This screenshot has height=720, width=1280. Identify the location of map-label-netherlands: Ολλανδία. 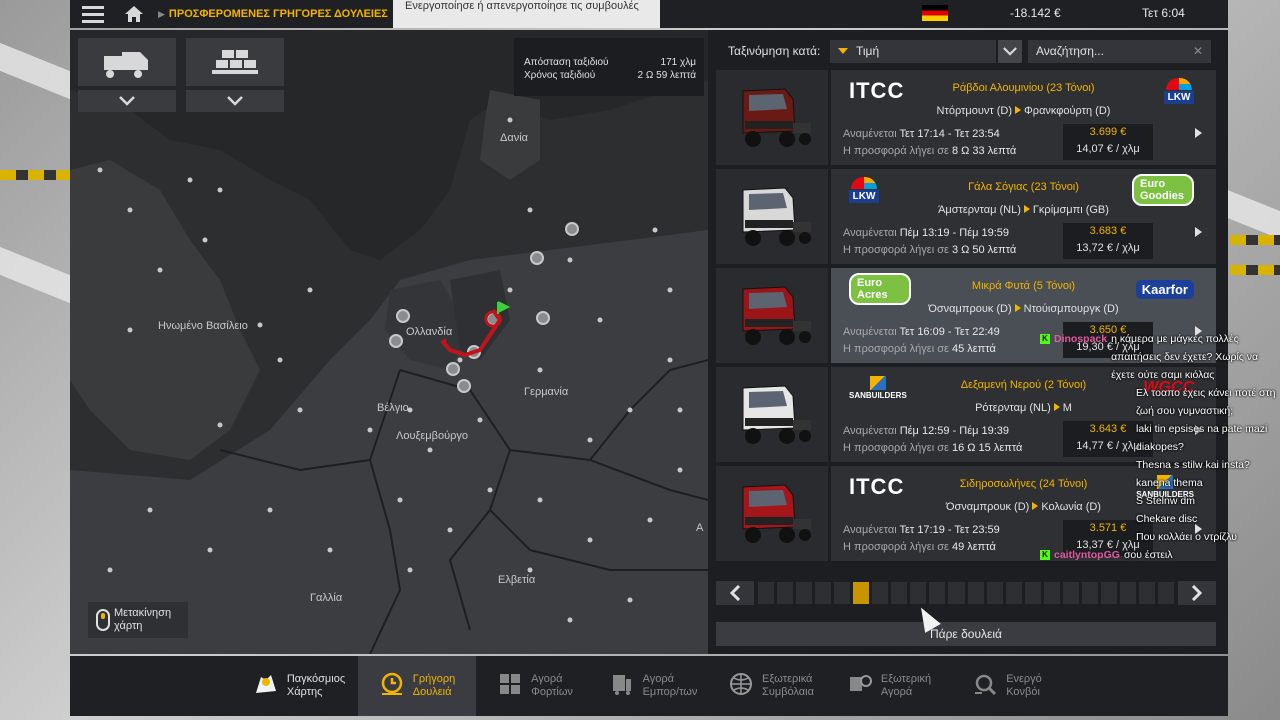
(429, 332).